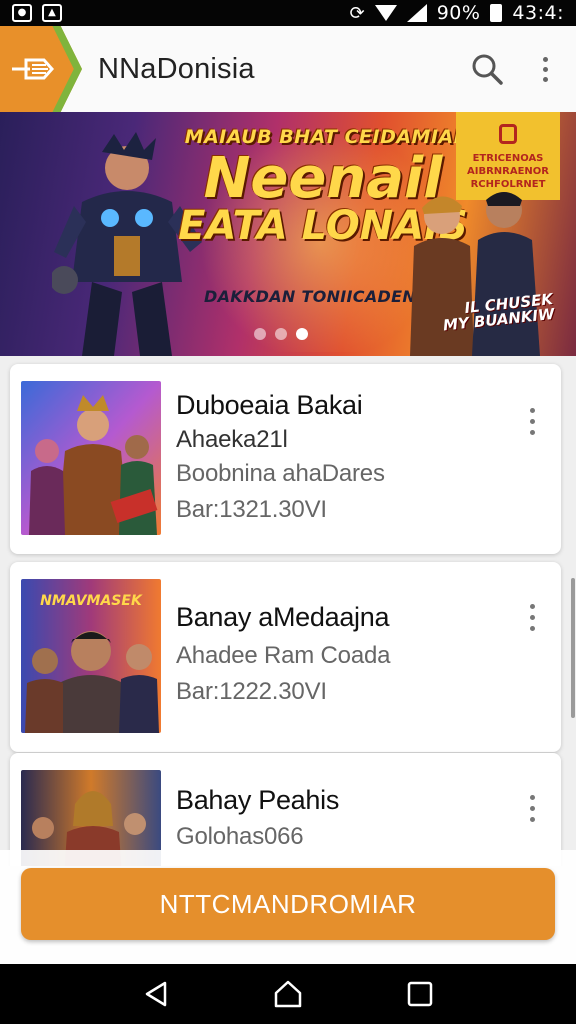  I want to click on item-meta: Bar:1321.30VI, so click(251, 509).